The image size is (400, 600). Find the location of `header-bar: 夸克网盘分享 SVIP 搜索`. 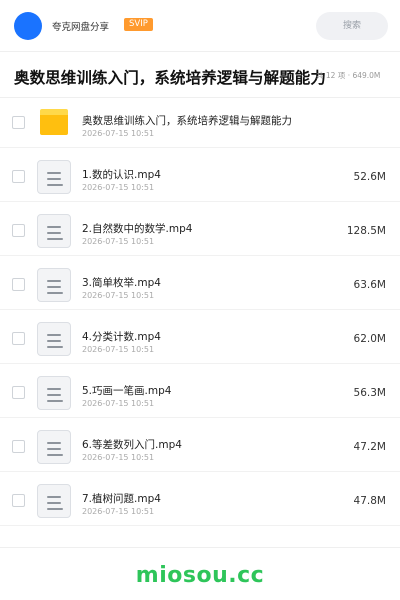

header-bar: 夸克网盘分享 SVIP 搜索 is located at coordinates (200, 26).